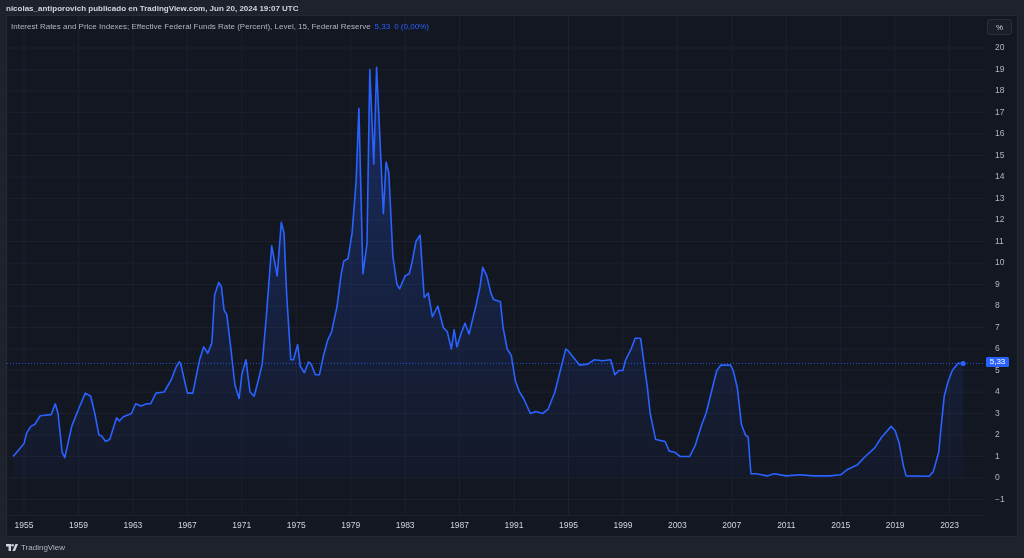  I want to click on price-axis-label: −1, so click(1000, 498).